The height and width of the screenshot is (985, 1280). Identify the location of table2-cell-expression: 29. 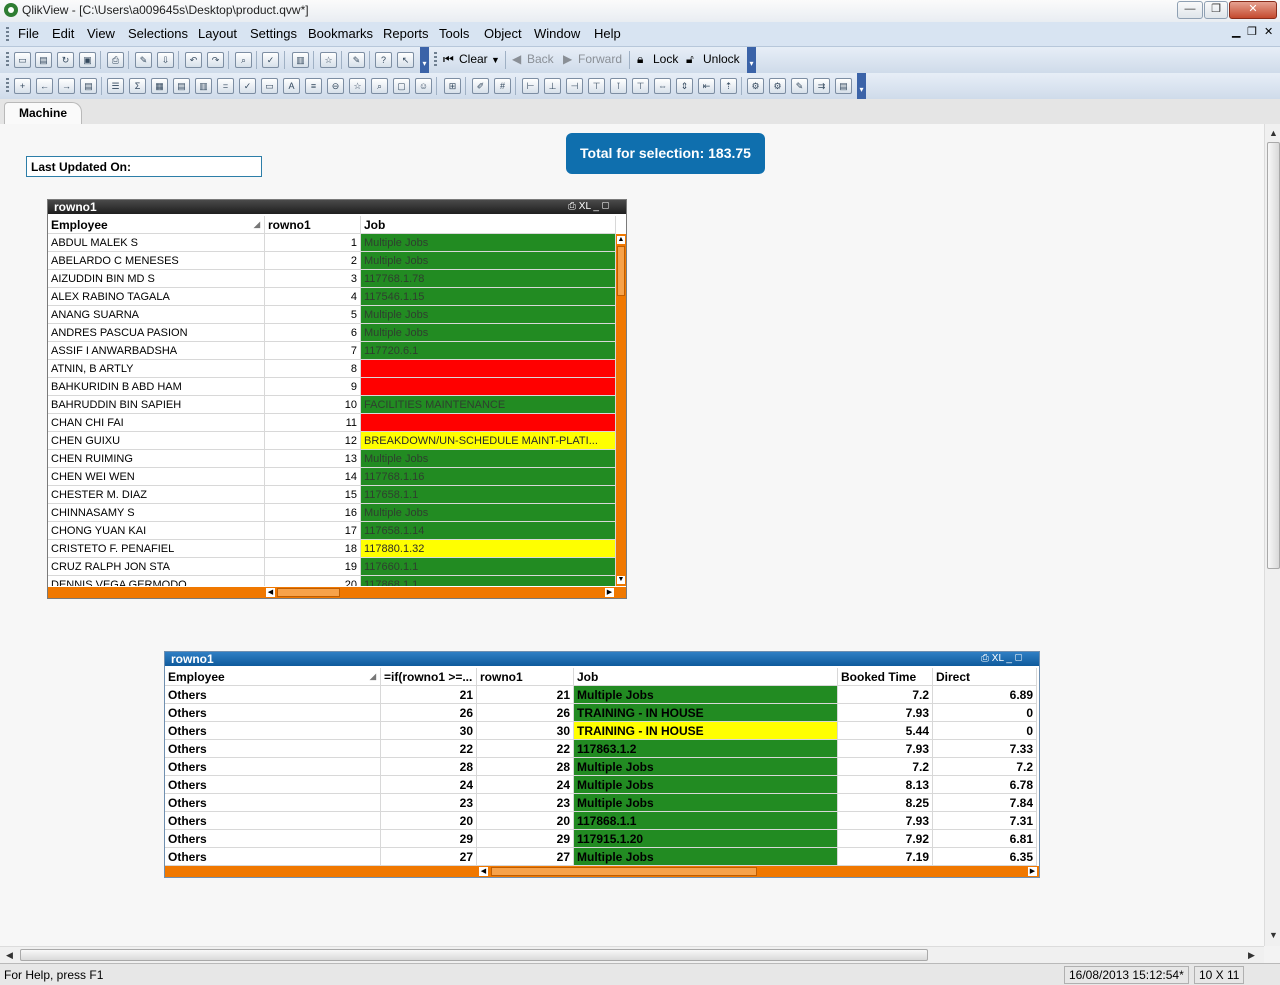
(429, 839).